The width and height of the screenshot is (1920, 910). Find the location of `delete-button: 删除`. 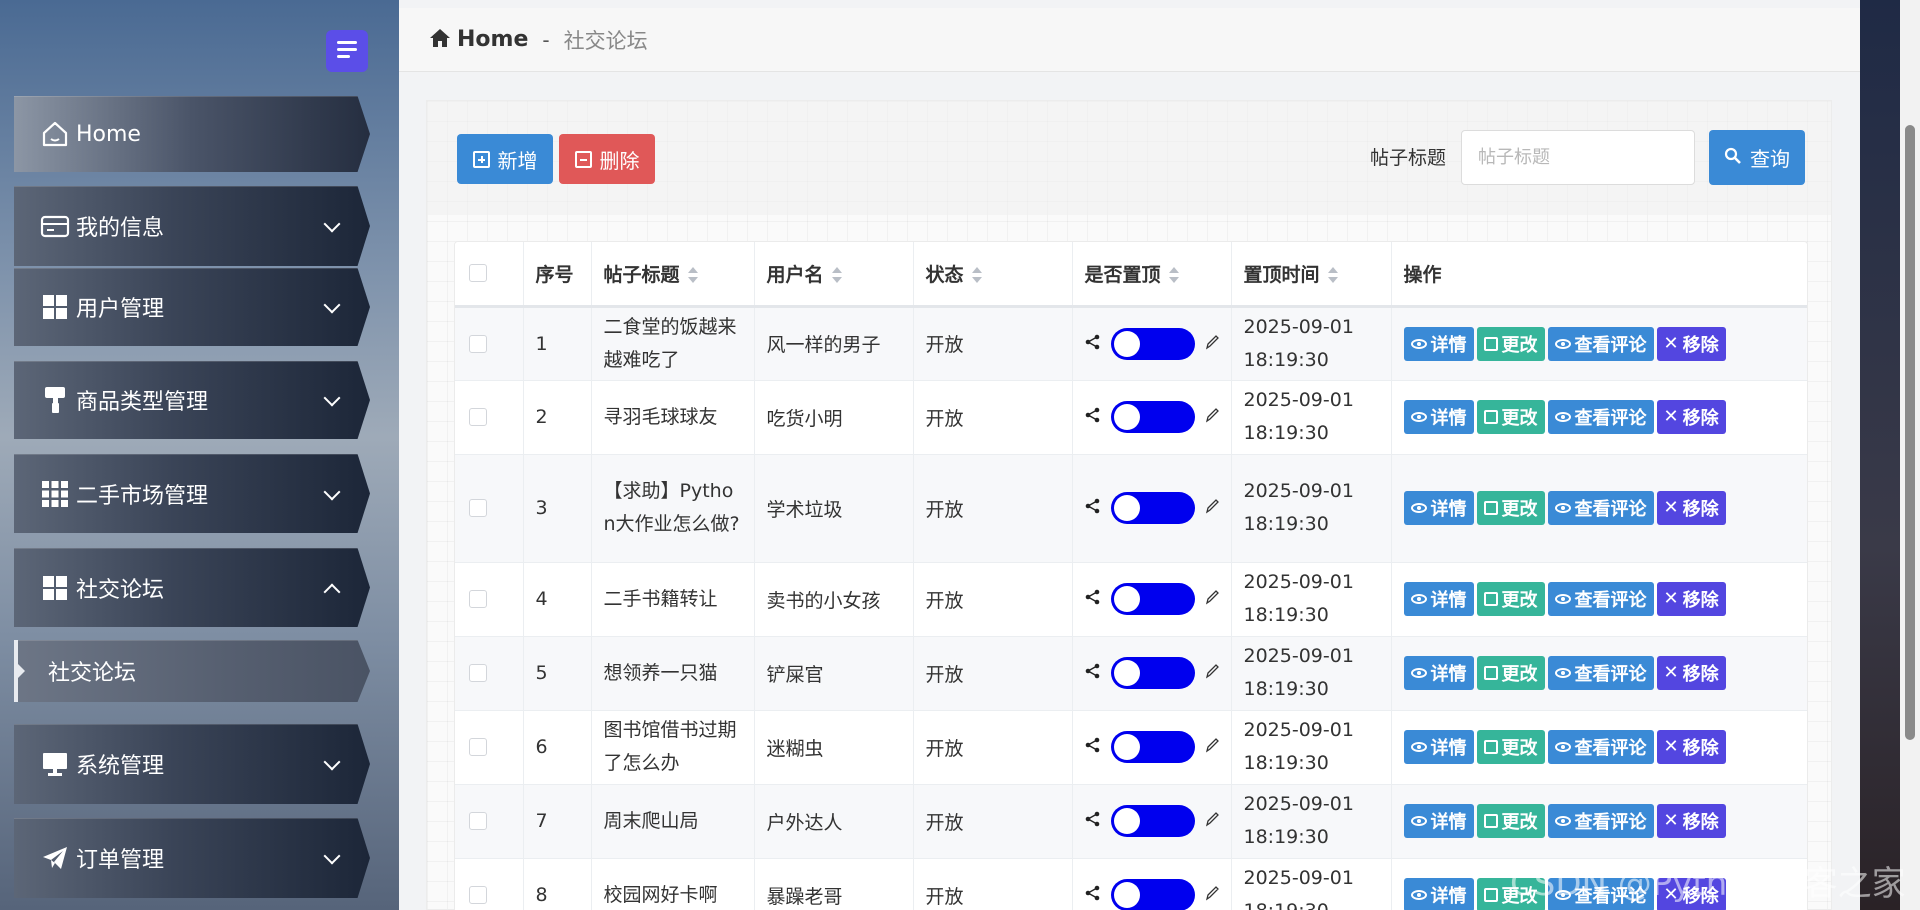

delete-button: 删除 is located at coordinates (607, 159).